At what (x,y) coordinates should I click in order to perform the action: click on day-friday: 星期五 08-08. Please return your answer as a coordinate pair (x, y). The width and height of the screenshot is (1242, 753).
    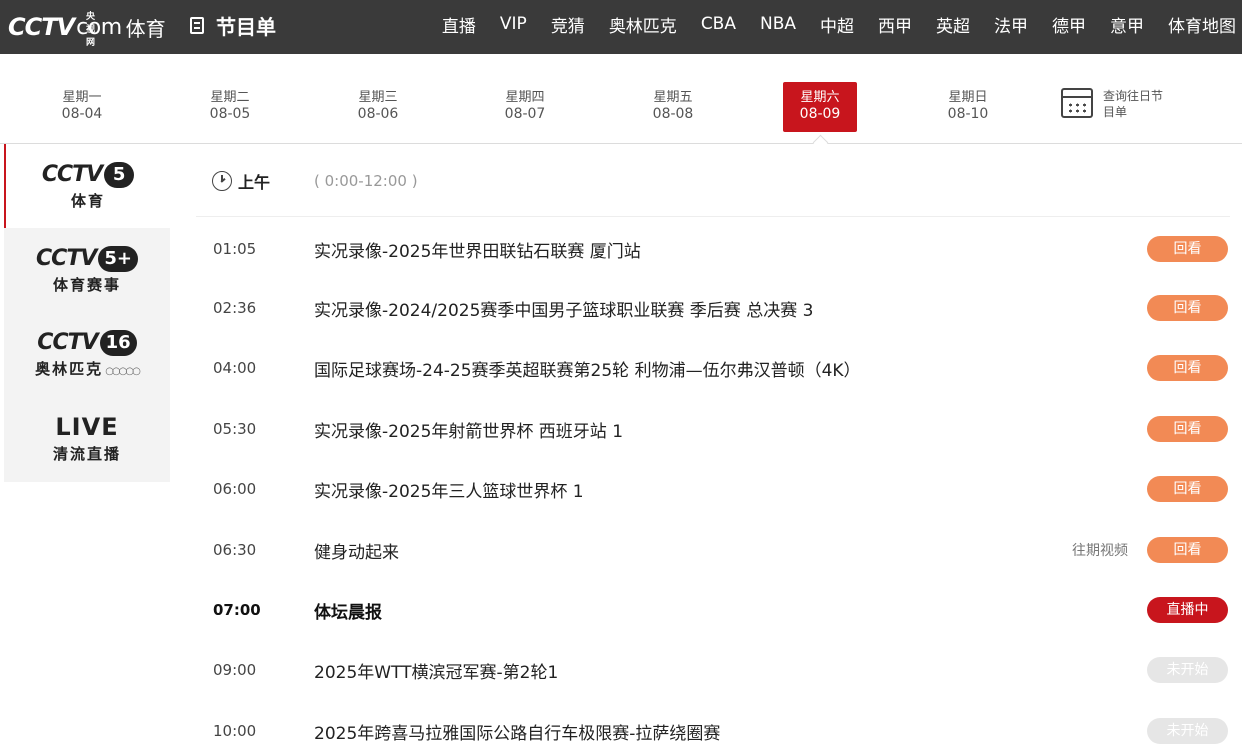
    Looking at the image, I should click on (673, 107).